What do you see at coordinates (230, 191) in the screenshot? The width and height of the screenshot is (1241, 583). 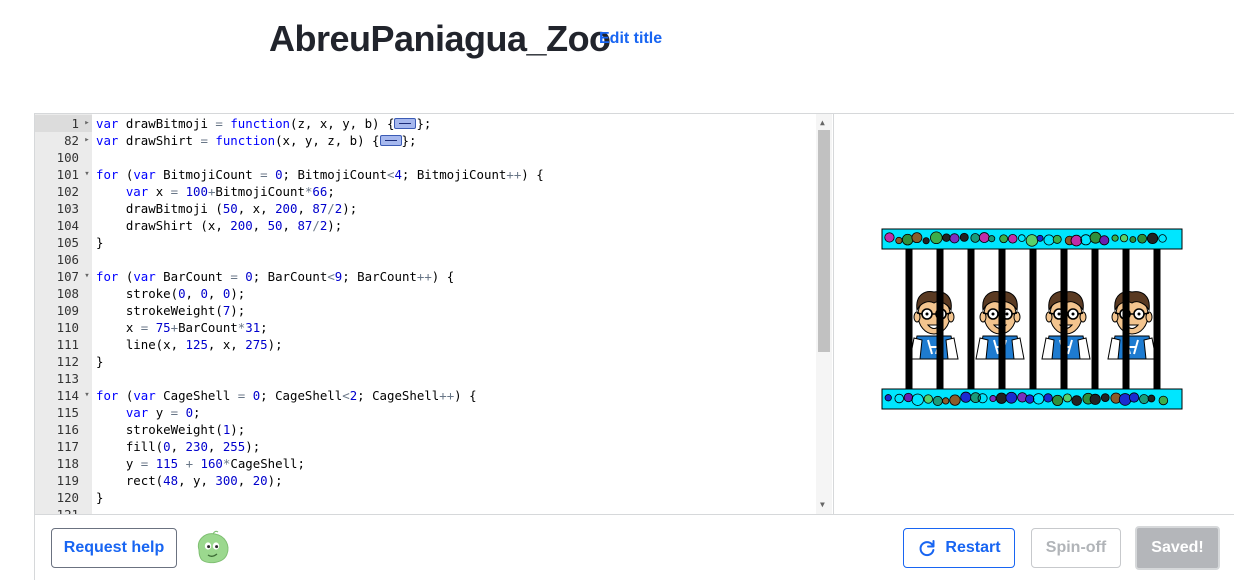 I see `code-text: var x = 100+BitmojiCount*66;` at bounding box center [230, 191].